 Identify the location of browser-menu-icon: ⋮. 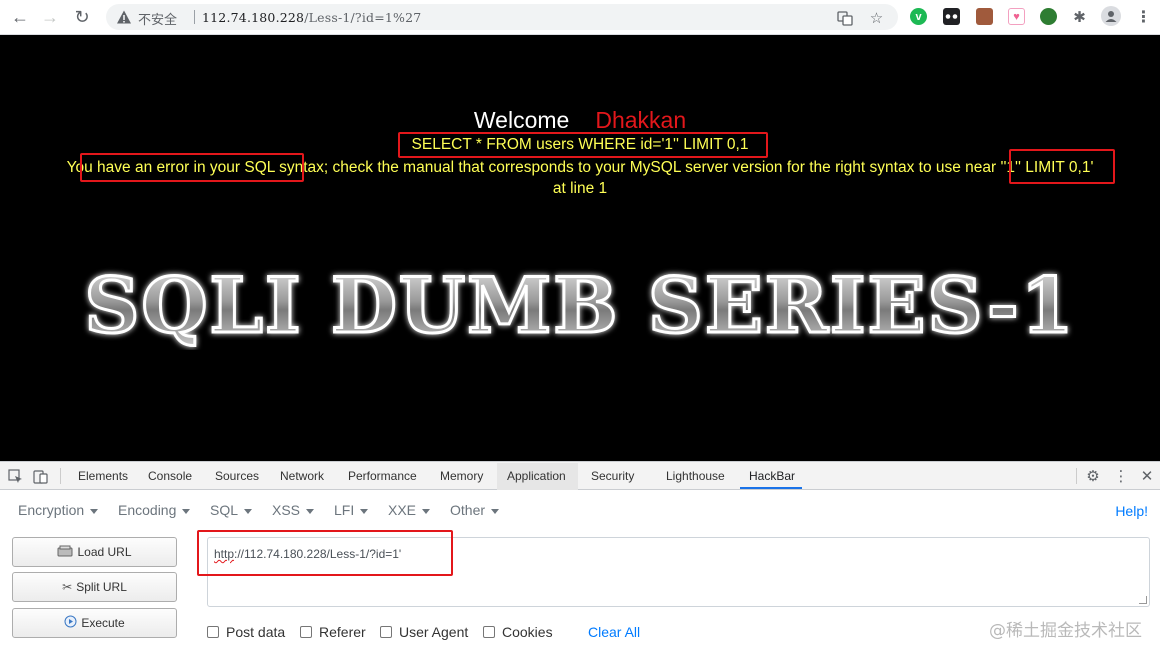
(1143, 17).